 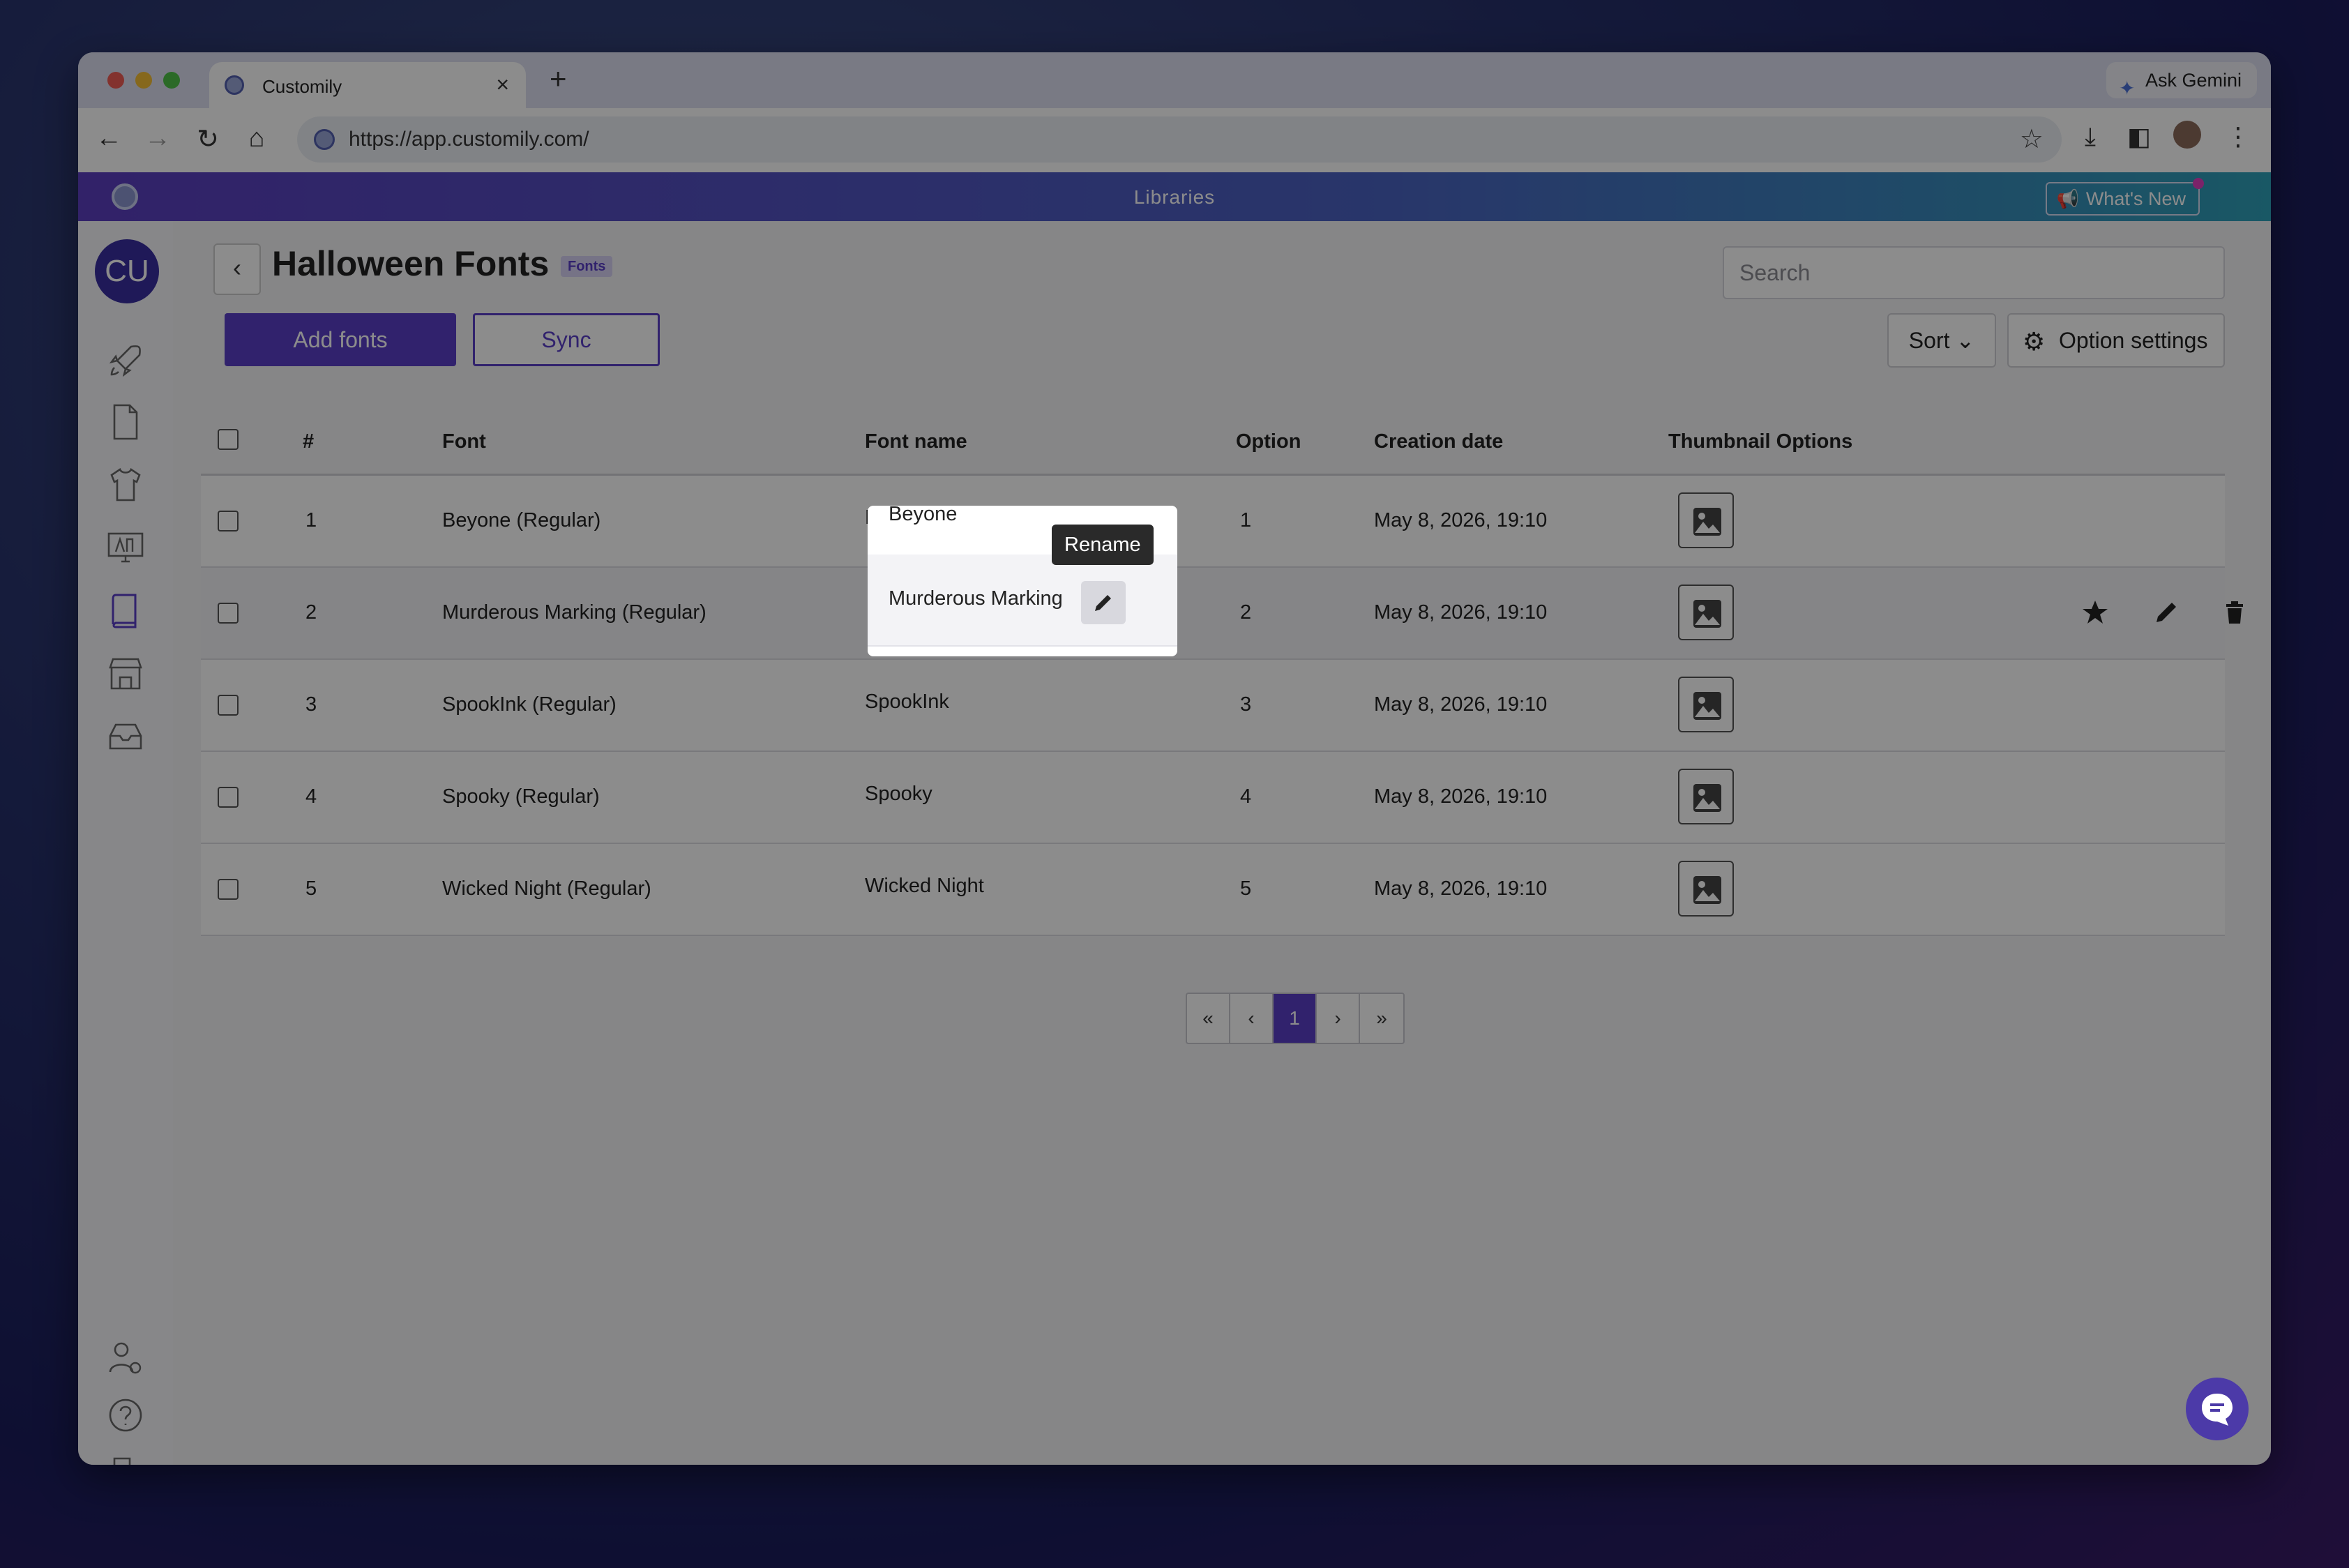 I want to click on browser-tab: Customily ×, so click(x=367, y=85).